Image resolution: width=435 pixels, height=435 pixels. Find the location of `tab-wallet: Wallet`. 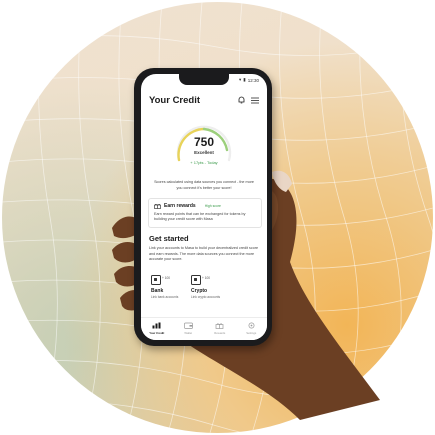

tab-wallet: Wallet is located at coordinates (189, 329).